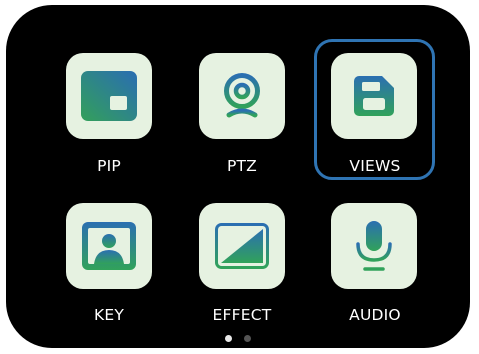  I want to click on views-label: VIEWS, so click(375, 166).